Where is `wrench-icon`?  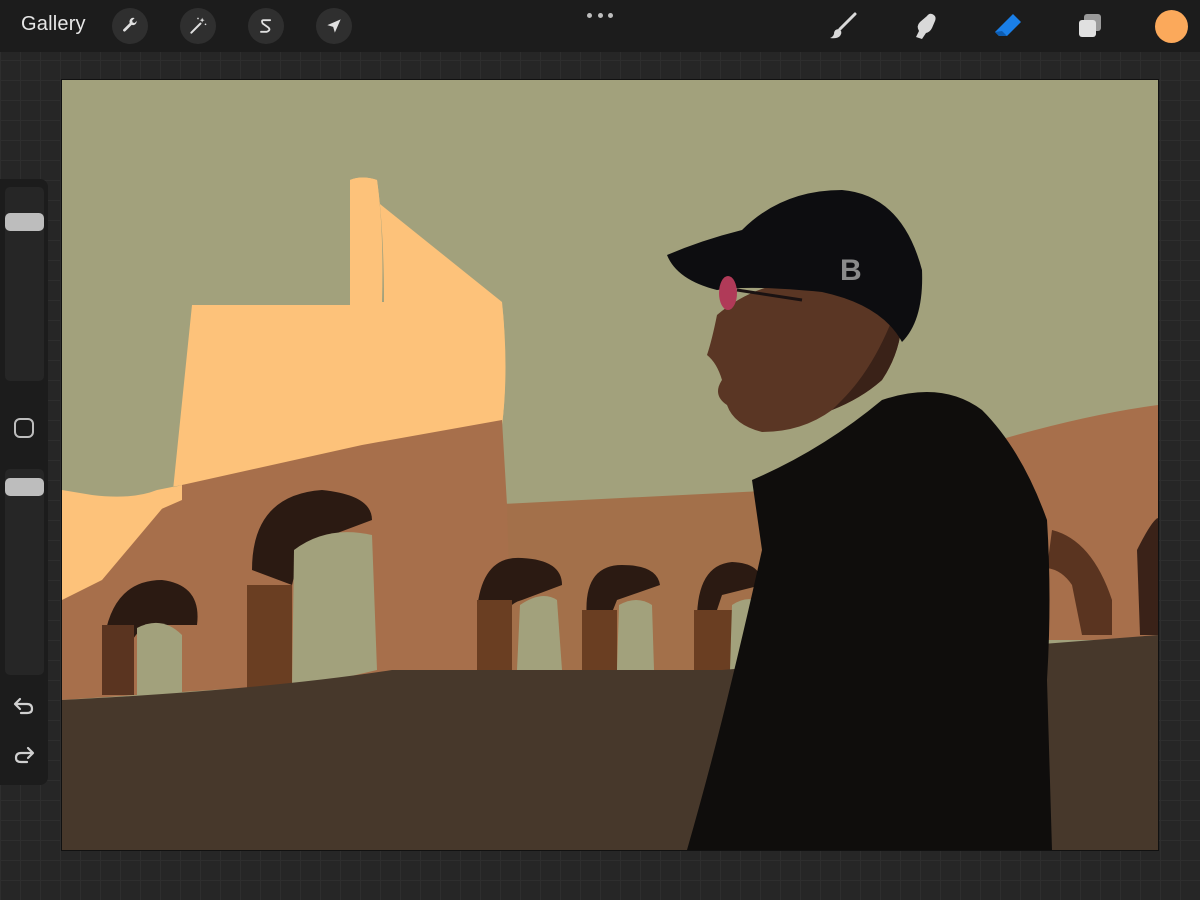
wrench-icon is located at coordinates (130, 24).